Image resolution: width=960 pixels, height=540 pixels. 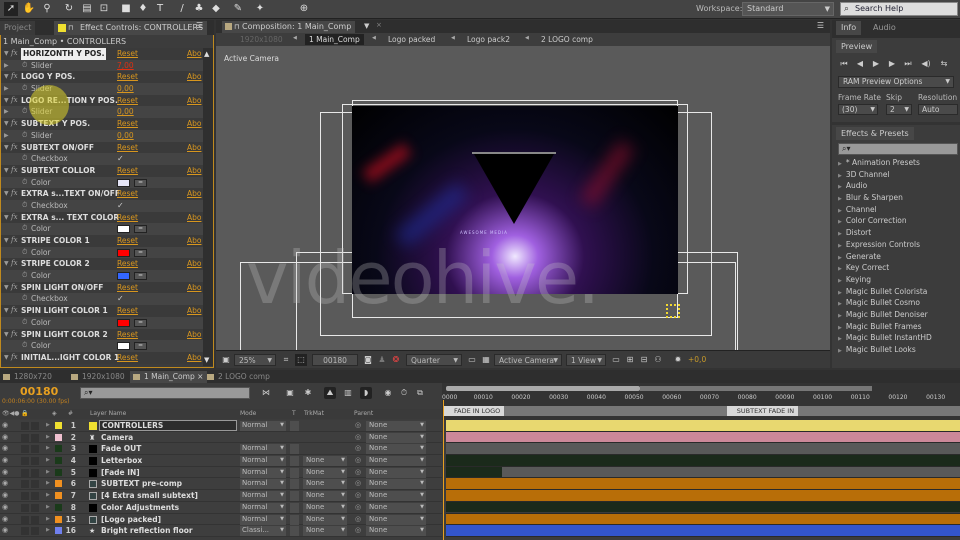 What do you see at coordinates (126, 9) in the screenshot?
I see `rectangle-tool-icon: ■` at bounding box center [126, 9].